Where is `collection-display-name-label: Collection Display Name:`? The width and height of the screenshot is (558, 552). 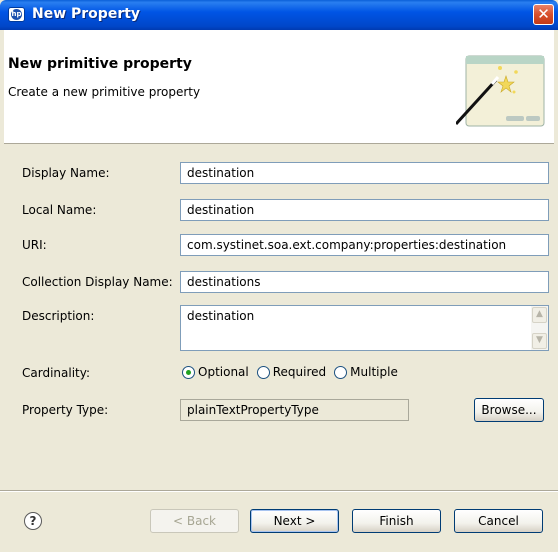
collection-display-name-label: Collection Display Name: is located at coordinates (97, 282).